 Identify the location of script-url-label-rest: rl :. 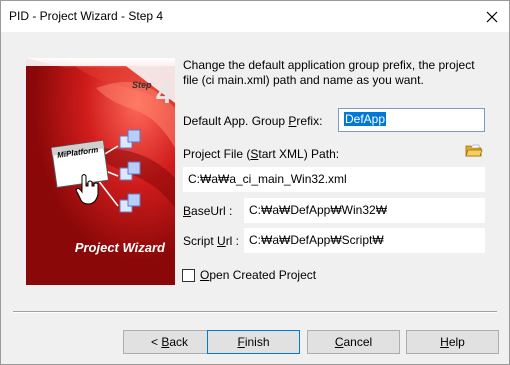
(232, 241).